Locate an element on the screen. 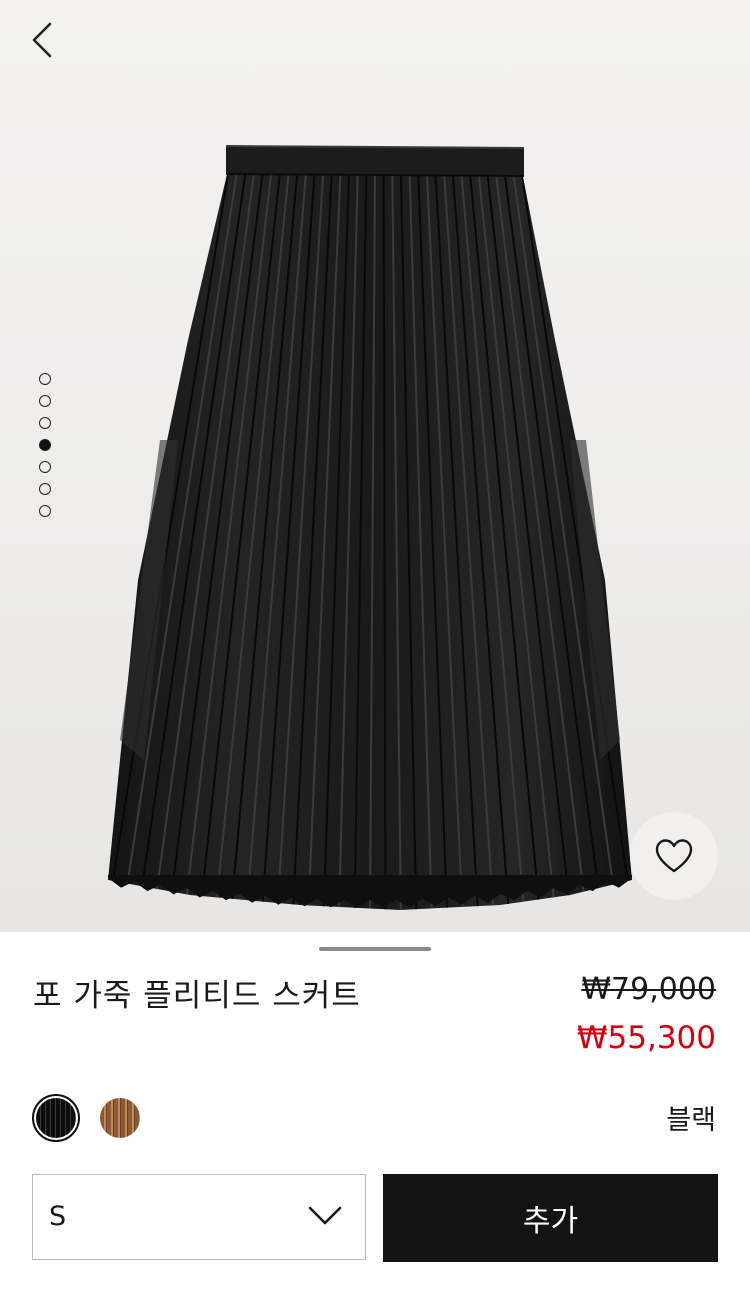  add-to-cart-button: 추가 is located at coordinates (550, 1218).